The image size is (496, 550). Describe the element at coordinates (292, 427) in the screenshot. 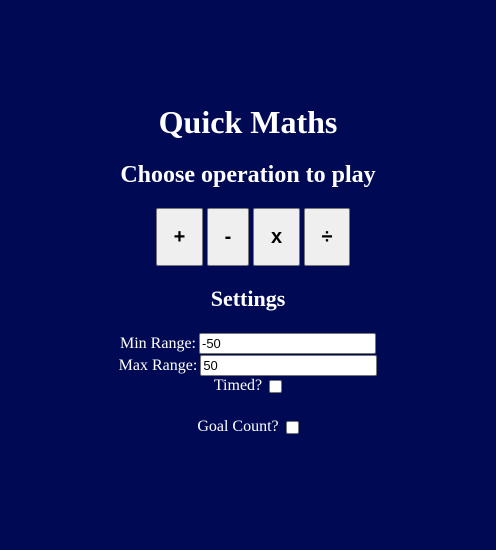

I see `goal-count-checkbox` at that location.